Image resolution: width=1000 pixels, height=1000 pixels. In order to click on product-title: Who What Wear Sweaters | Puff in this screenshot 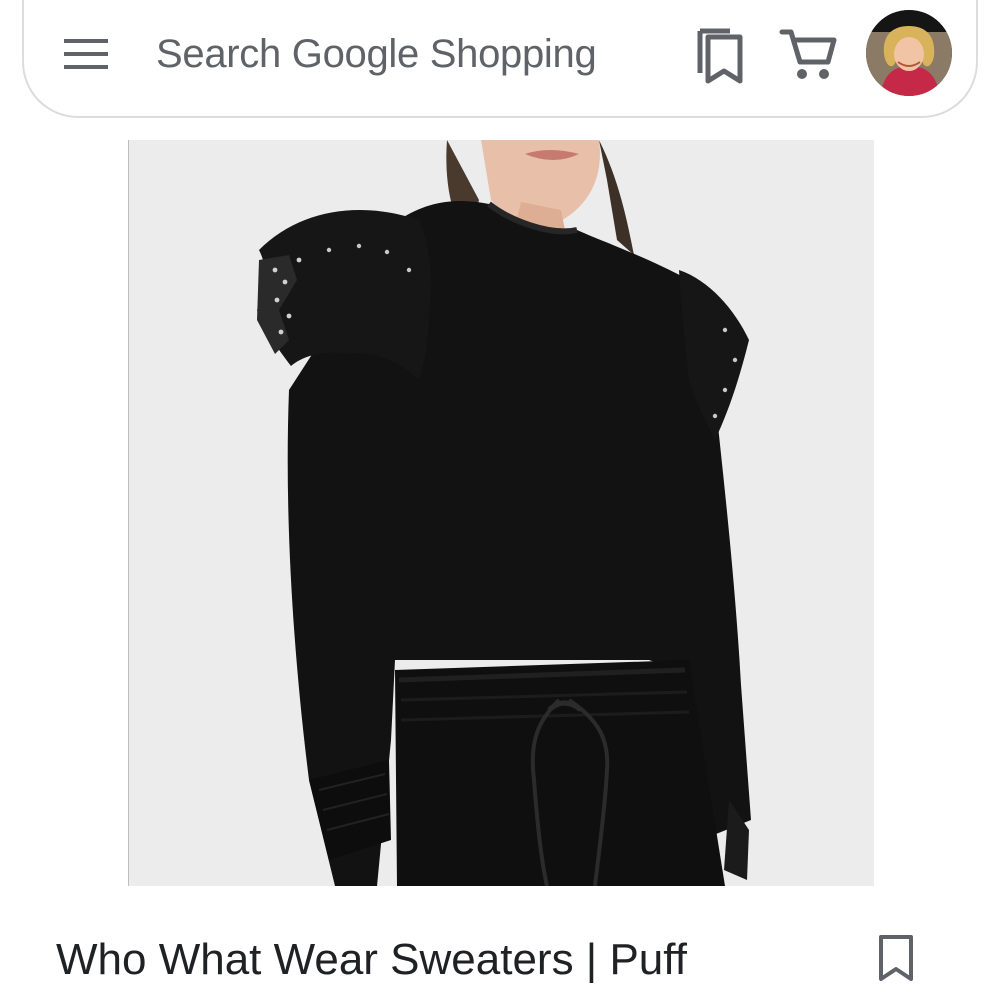, I will do `click(436, 960)`.